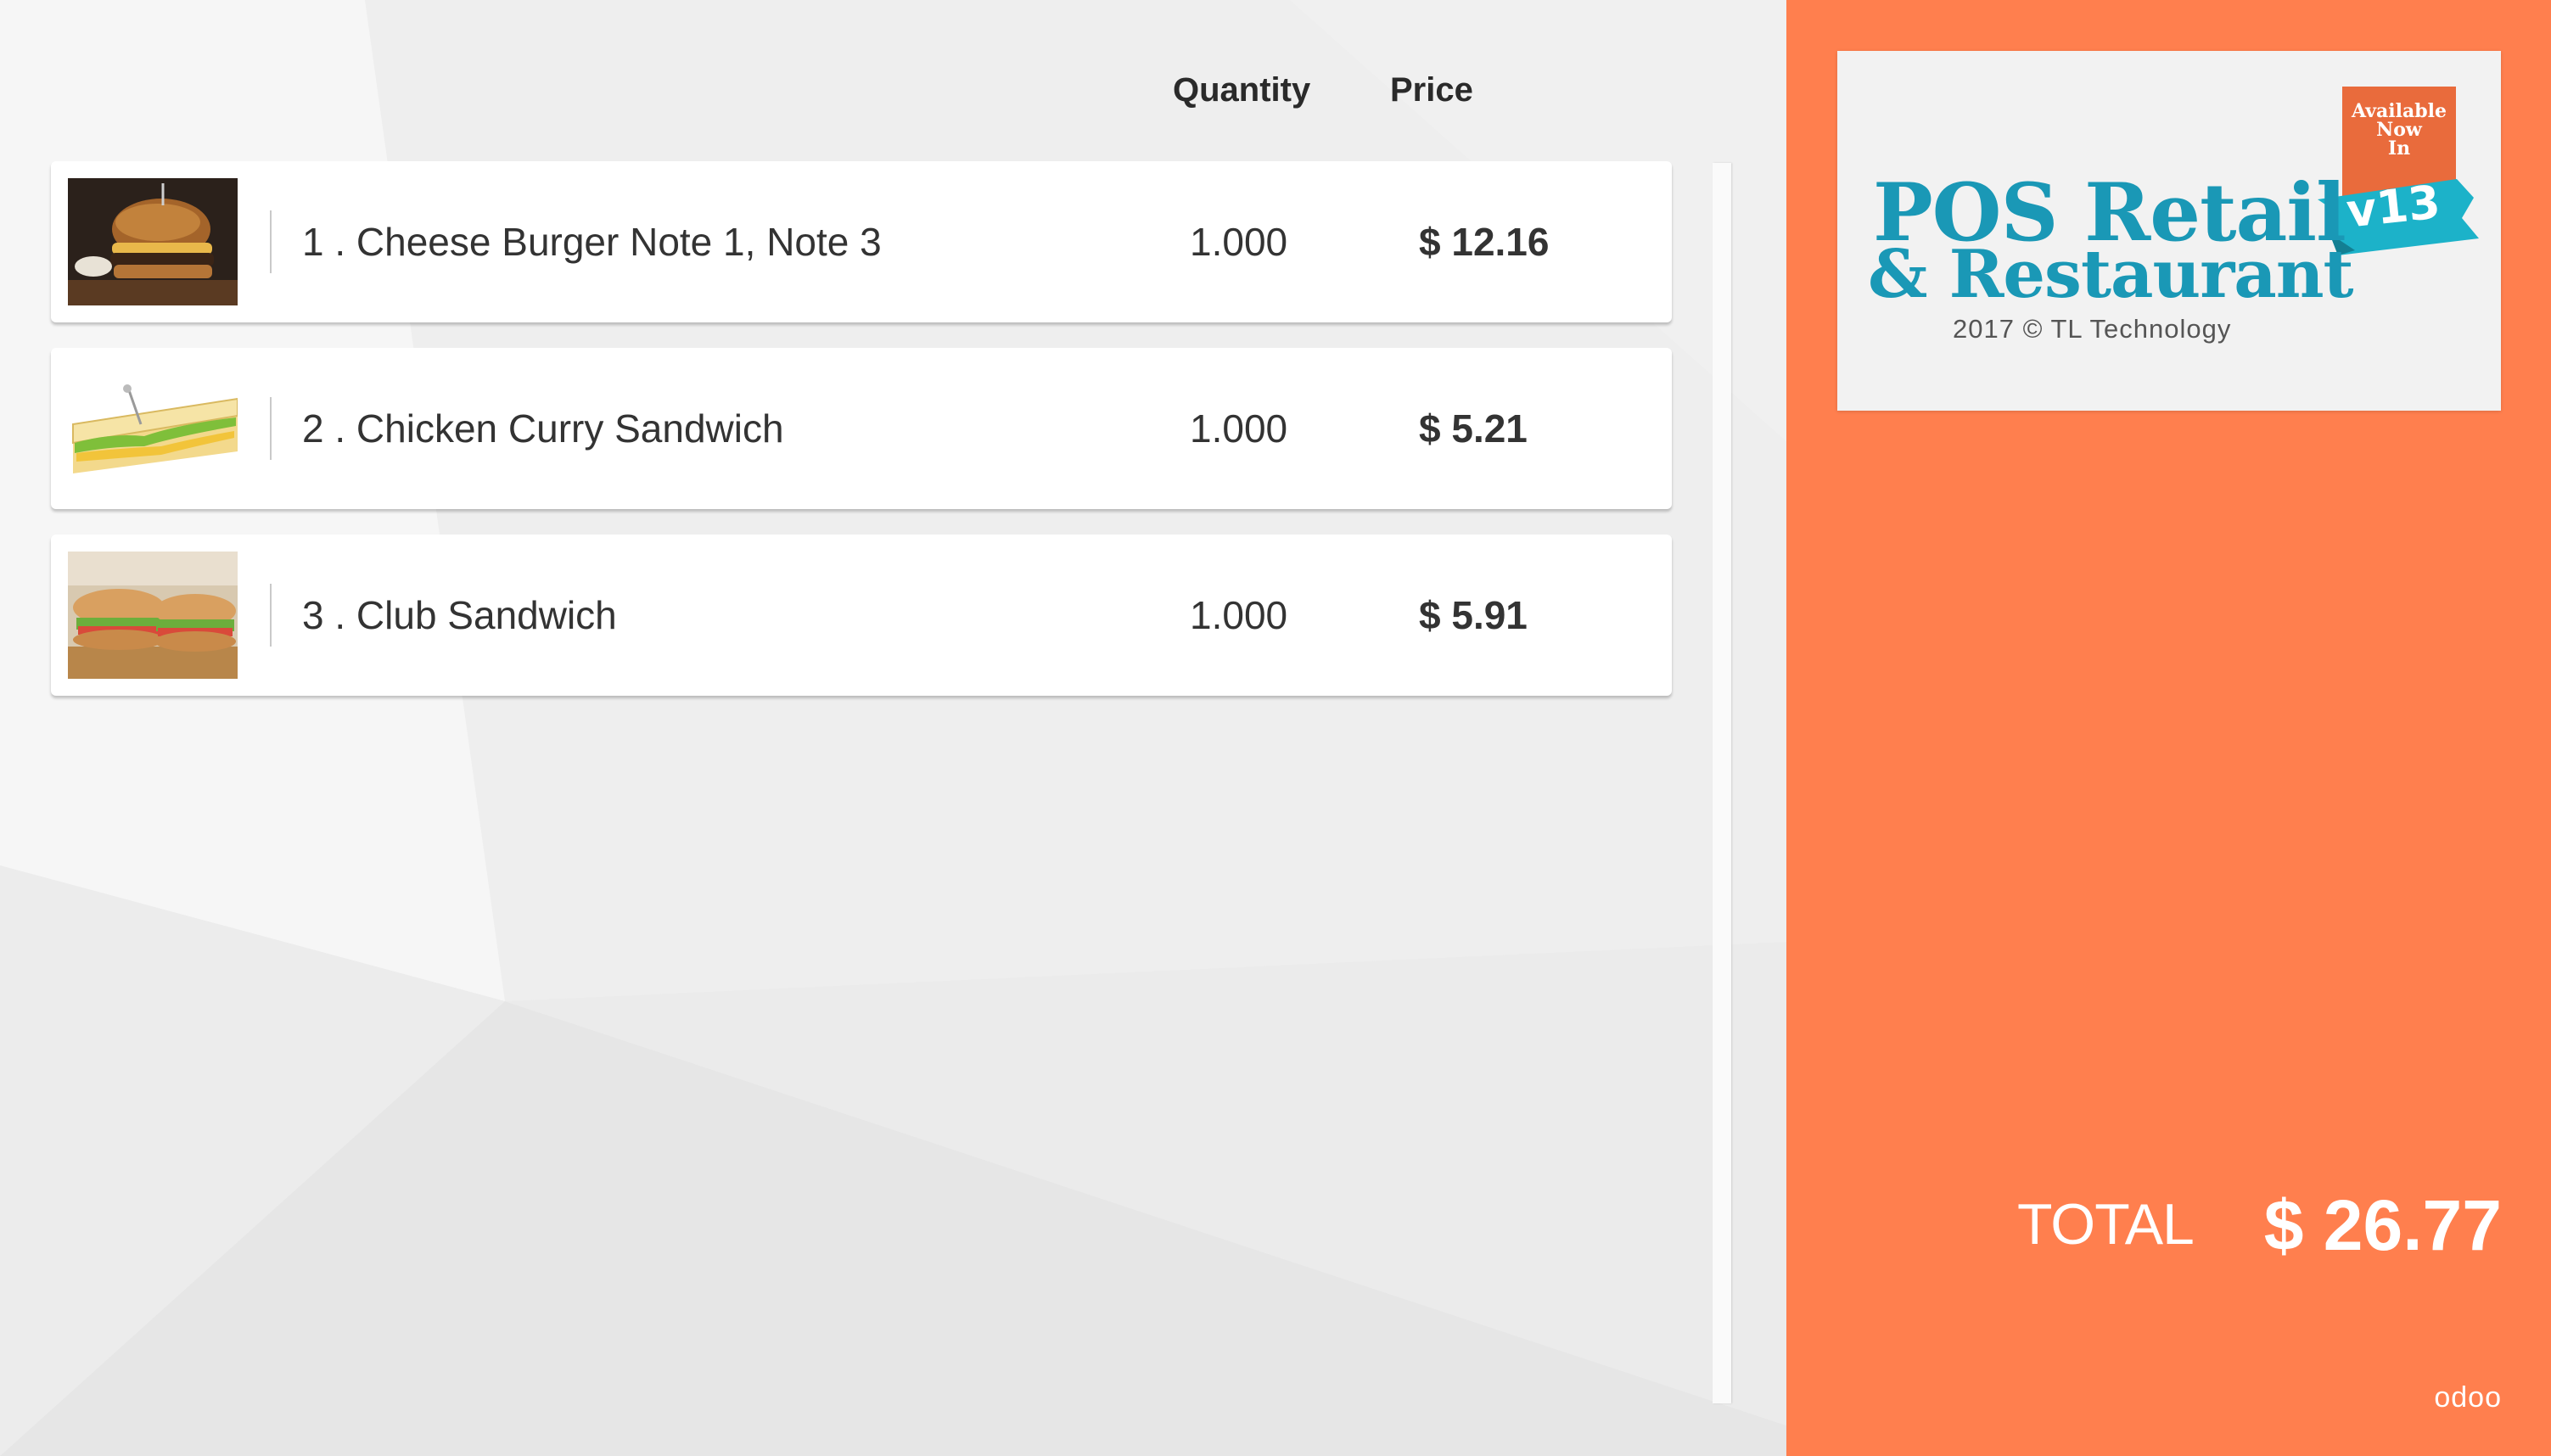  Describe the element at coordinates (153, 241) in the screenshot. I see `burger-image` at that location.